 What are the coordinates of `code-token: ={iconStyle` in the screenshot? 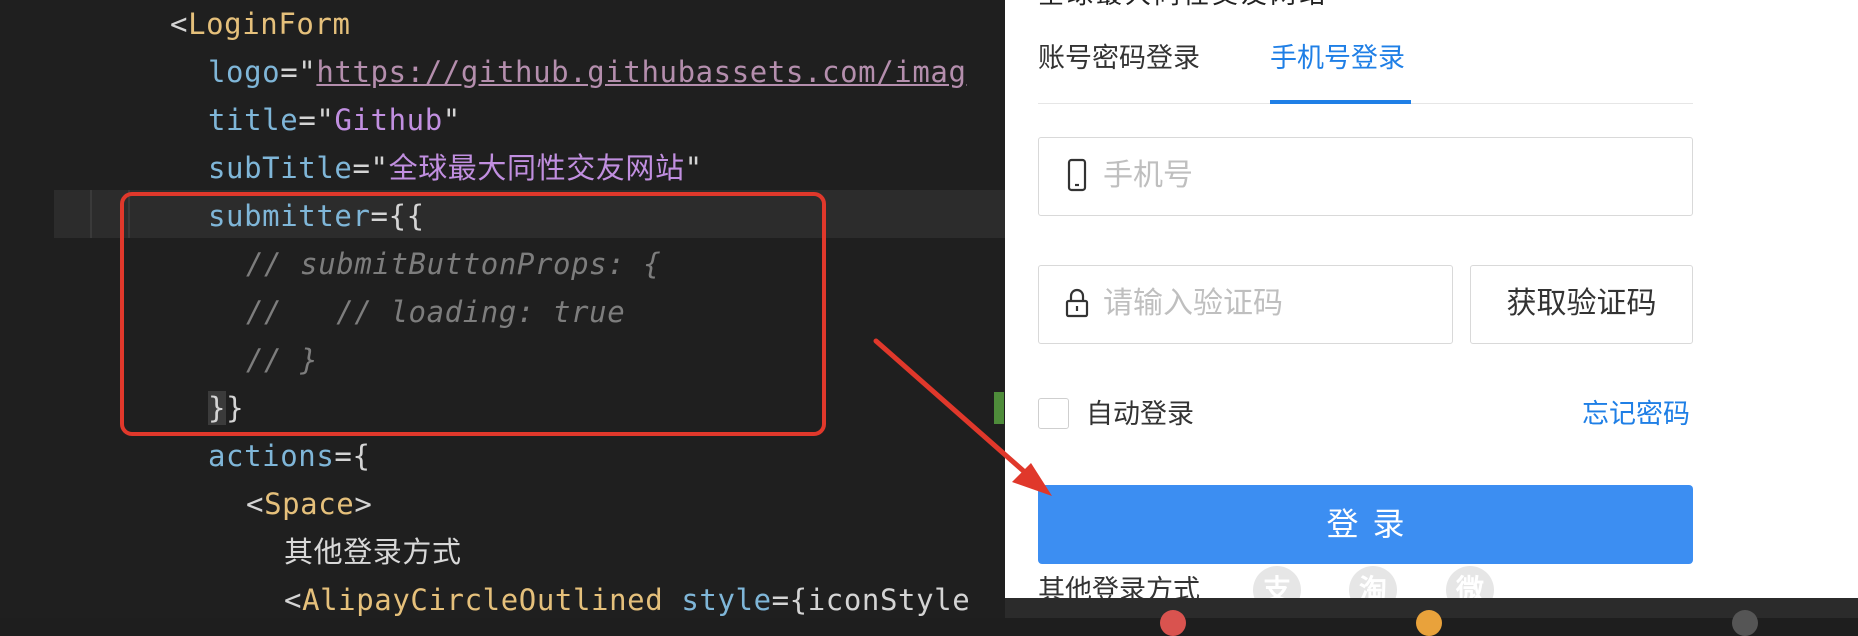 It's located at (871, 600).